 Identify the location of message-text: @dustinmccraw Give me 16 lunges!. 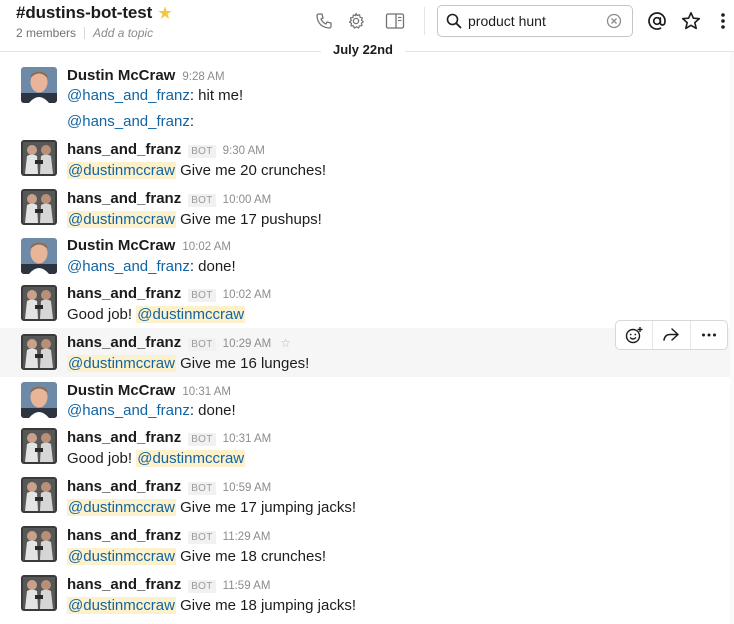
(188, 363).